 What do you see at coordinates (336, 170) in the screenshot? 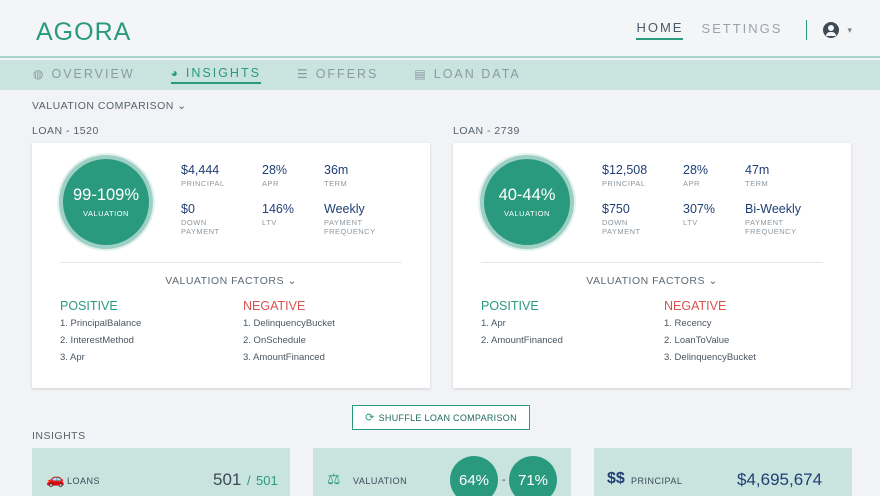
I see `stat-value: 36m` at bounding box center [336, 170].